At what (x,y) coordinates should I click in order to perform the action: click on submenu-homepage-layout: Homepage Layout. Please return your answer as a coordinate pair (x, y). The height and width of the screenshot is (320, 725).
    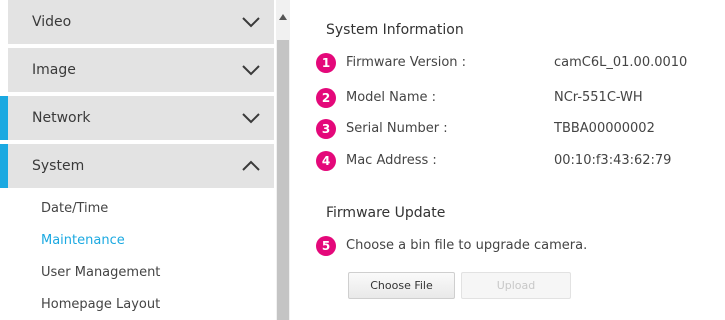
    Looking at the image, I should click on (100, 304).